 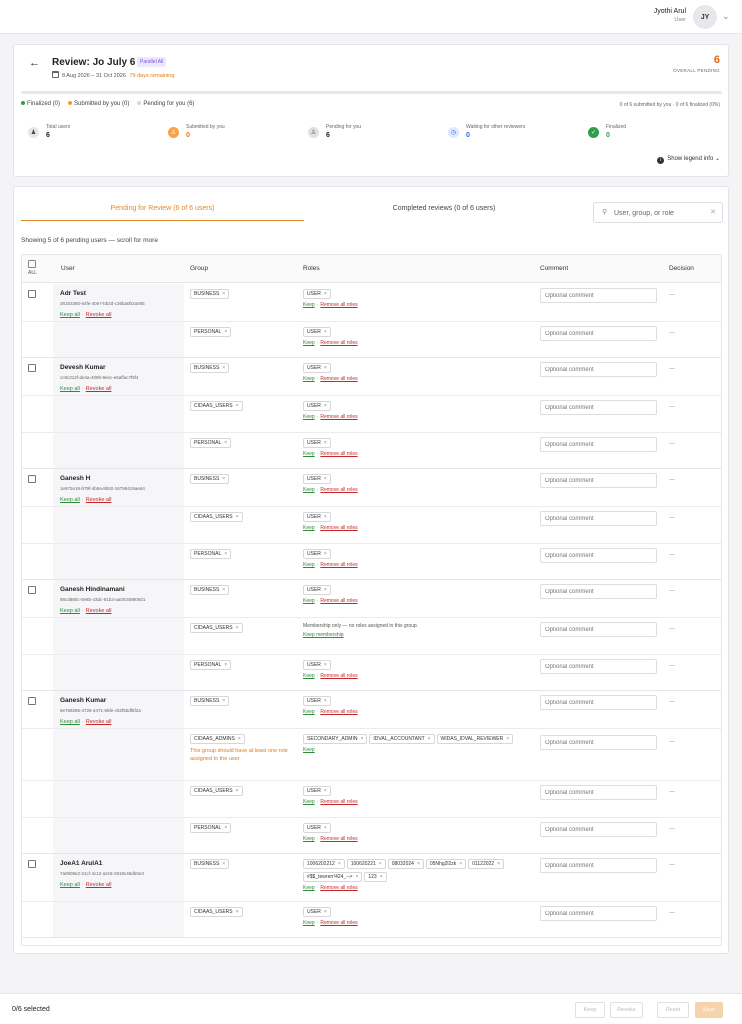 What do you see at coordinates (626, 1010) in the screenshot?
I see `revoke-button: Revoke` at bounding box center [626, 1010].